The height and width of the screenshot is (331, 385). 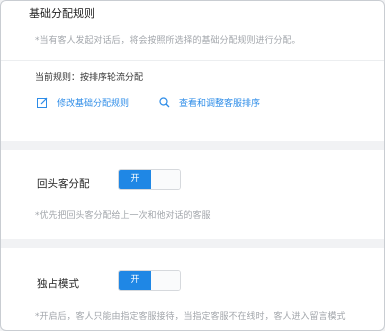 I want to click on search-icon, so click(x=164, y=102).